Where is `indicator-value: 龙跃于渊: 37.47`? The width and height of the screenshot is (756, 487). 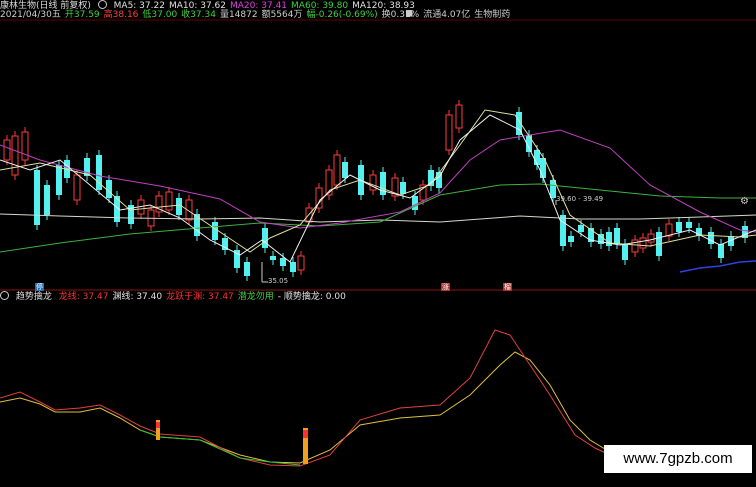
indicator-value: 龙跃于渊: 37.47 is located at coordinates (200, 297).